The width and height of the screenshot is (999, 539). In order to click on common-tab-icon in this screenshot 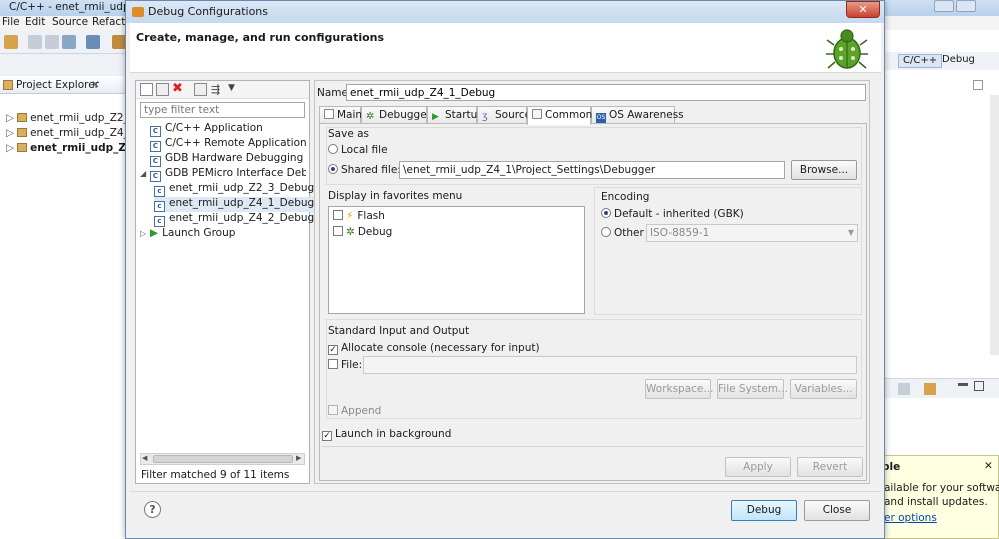, I will do `click(537, 114)`.